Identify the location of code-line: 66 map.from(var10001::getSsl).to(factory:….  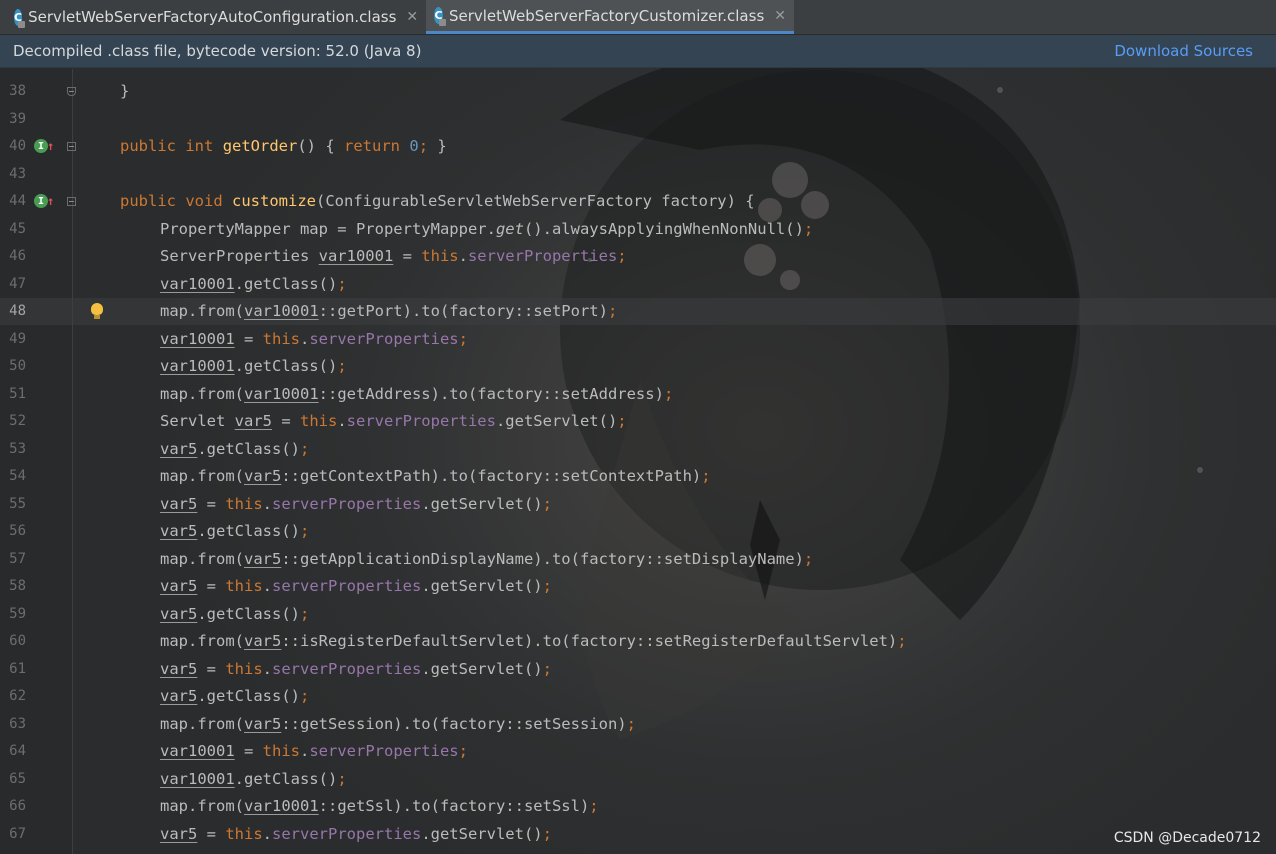
(638, 806).